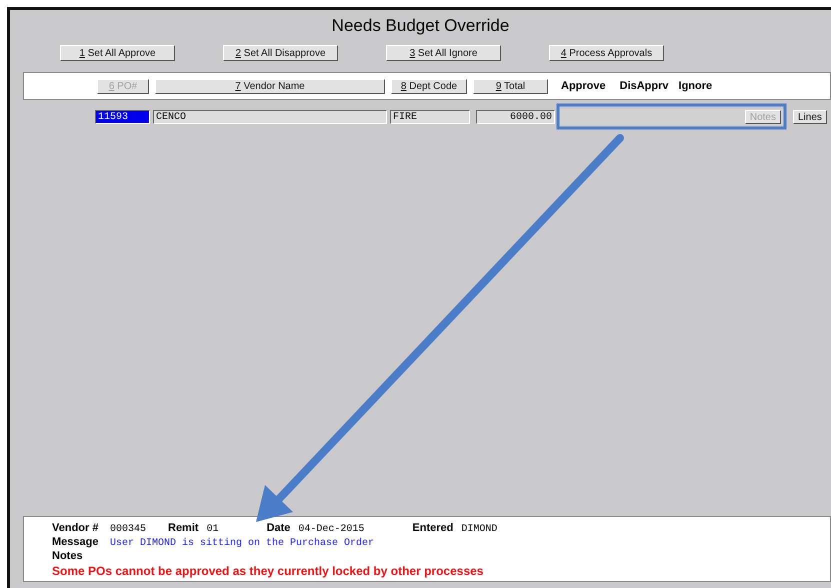 This screenshot has height=588, width=831. Describe the element at coordinates (129, 529) in the screenshot. I see `field-value: 000345` at that location.